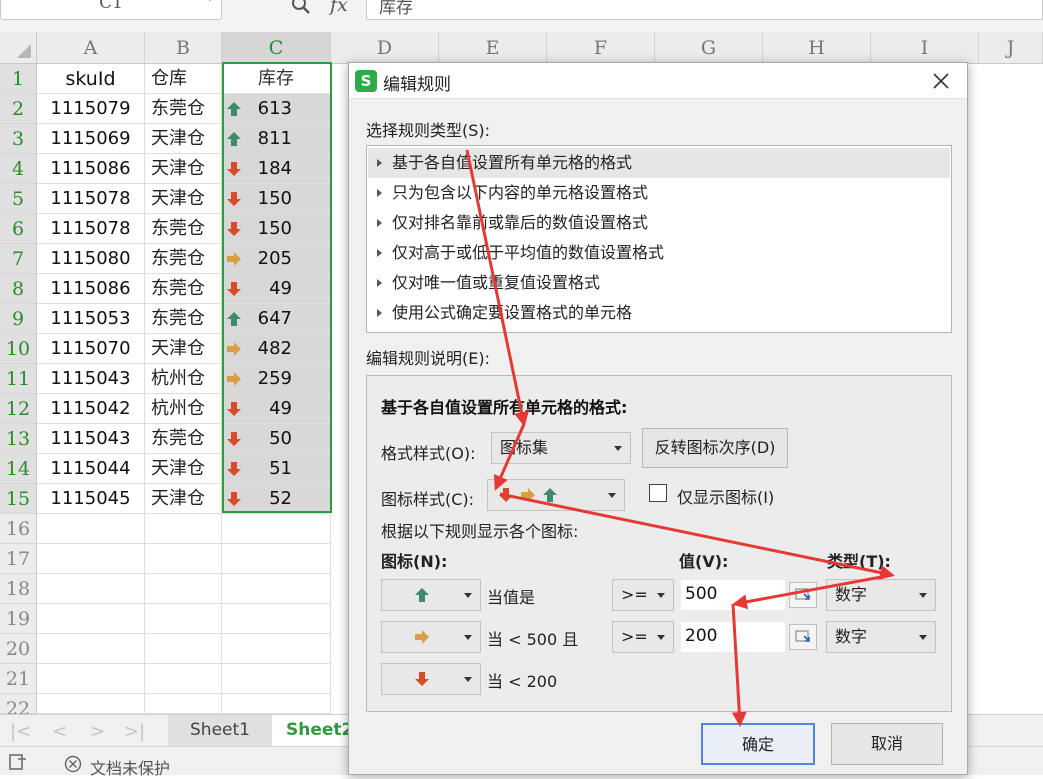 This screenshot has height=779, width=1043. Describe the element at coordinates (18, 319) in the screenshot. I see `row-header: 9` at that location.